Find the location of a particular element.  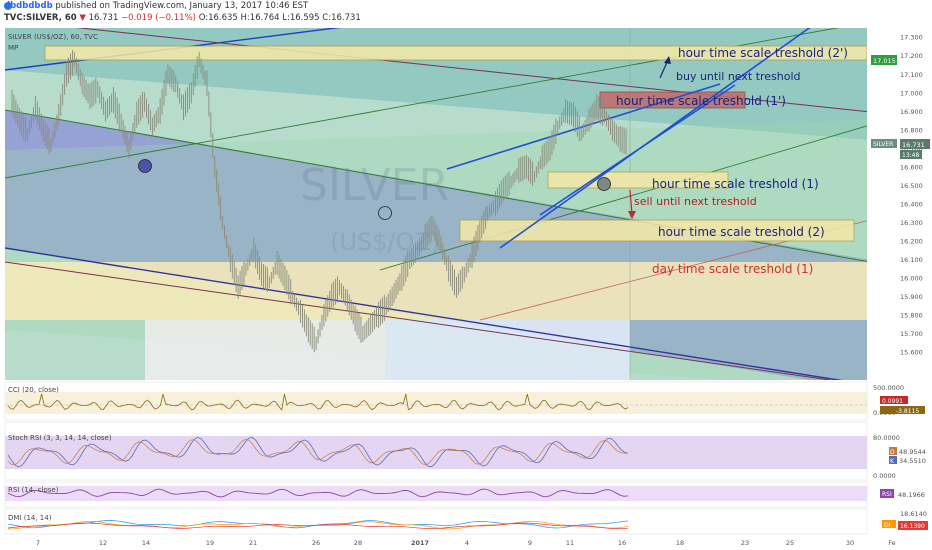

annotation-hour-1-prime: hour time scale treshold (1') is located at coordinates (701, 101).